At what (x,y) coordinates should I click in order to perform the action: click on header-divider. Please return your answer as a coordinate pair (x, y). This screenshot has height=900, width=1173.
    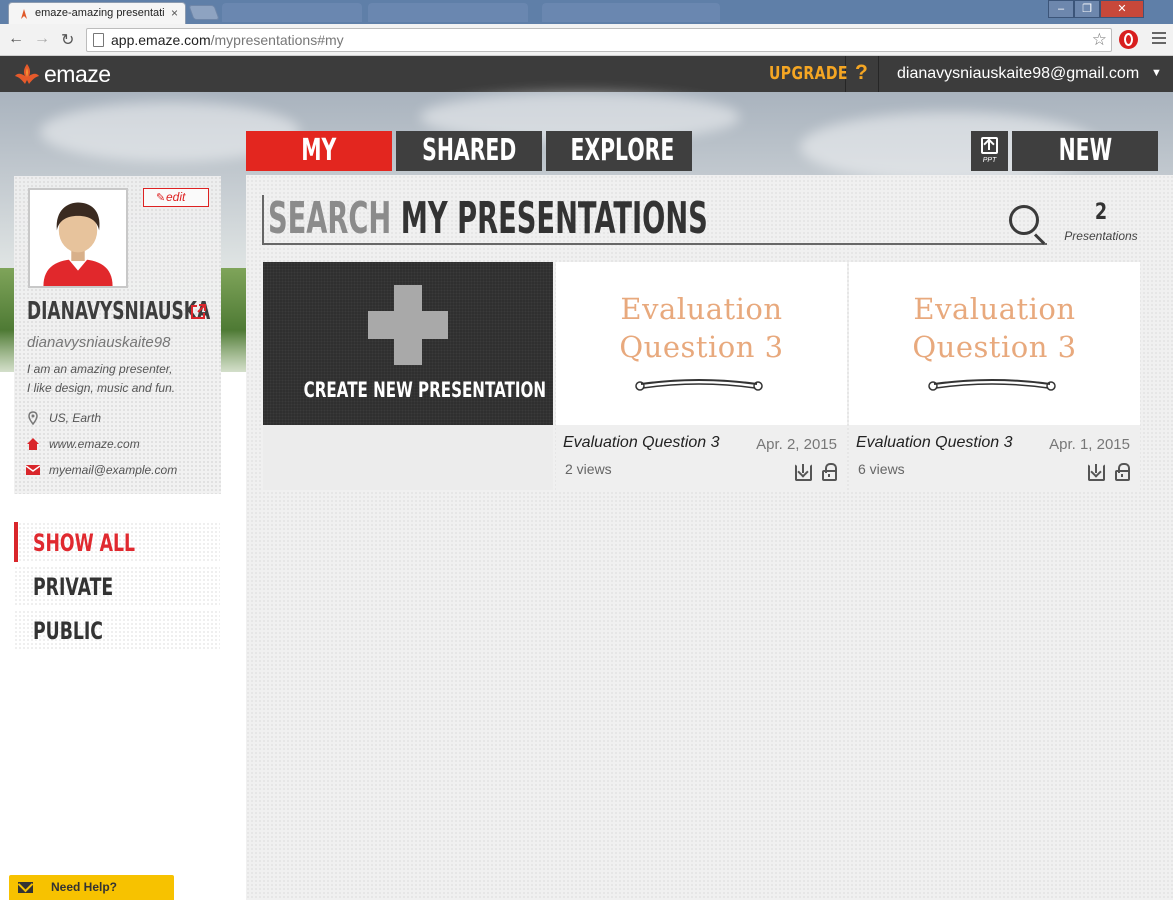
    Looking at the image, I should click on (878, 74).